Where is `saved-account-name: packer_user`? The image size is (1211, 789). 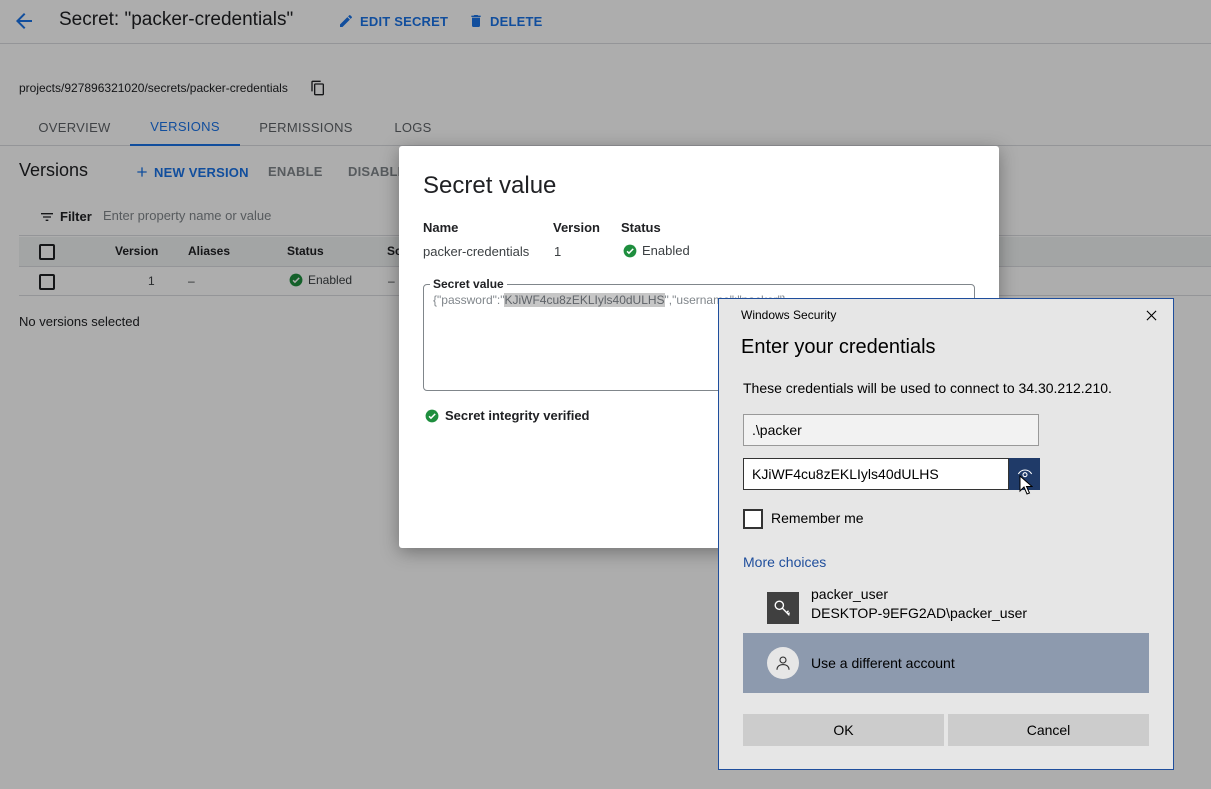 saved-account-name: packer_user is located at coordinates (850, 594).